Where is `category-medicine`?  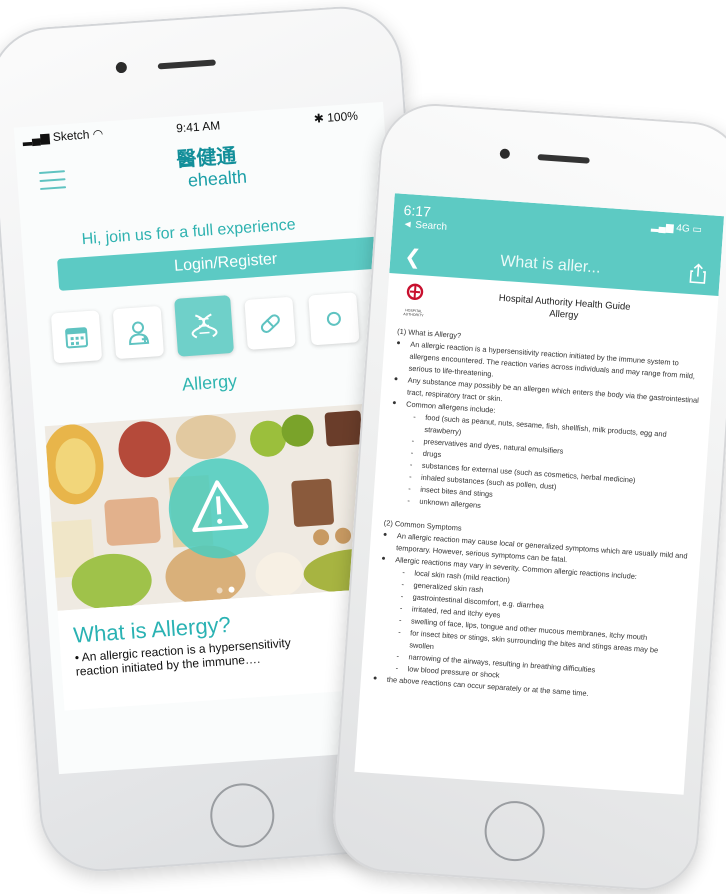 category-medicine is located at coordinates (270, 323).